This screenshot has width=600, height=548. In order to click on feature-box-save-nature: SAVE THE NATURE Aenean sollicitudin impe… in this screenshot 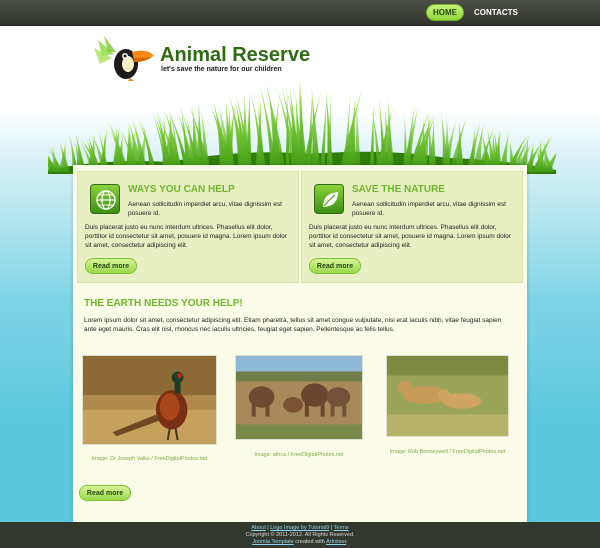, I will do `click(412, 227)`.